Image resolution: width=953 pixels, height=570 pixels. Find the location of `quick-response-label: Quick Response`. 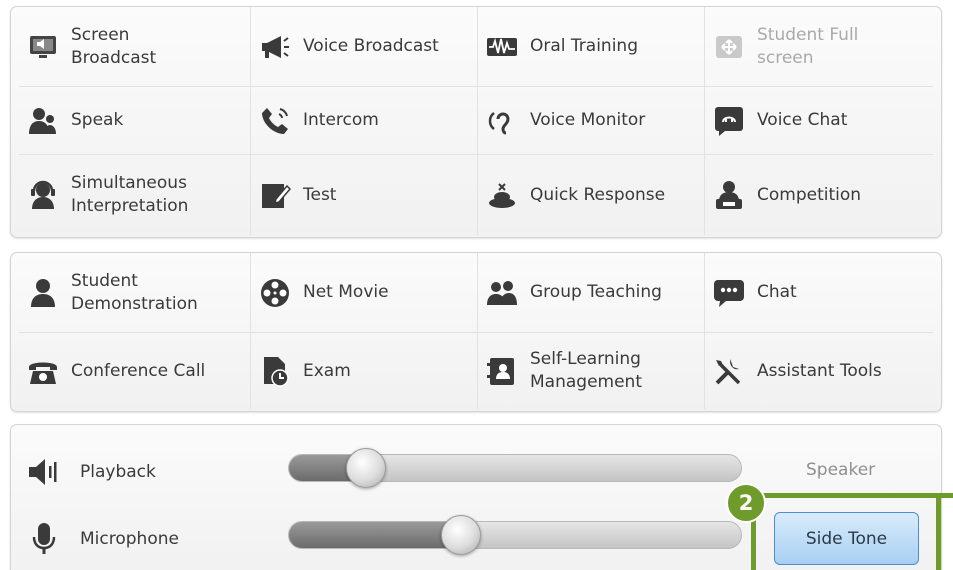

quick-response-label: Quick Response is located at coordinates (598, 194).